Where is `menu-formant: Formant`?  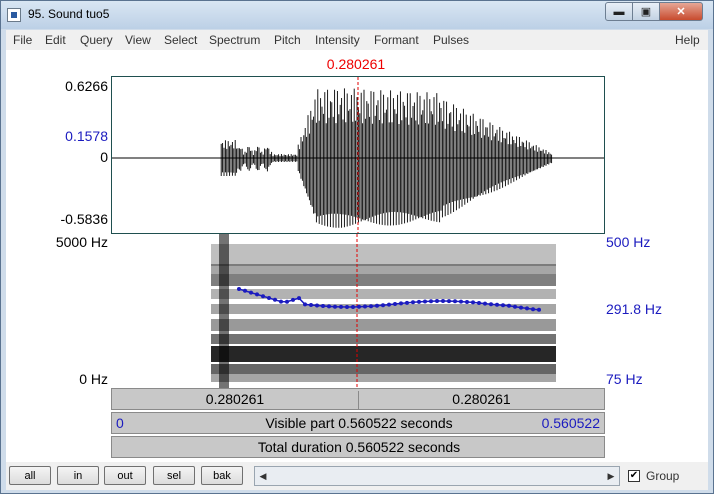 menu-formant: Formant is located at coordinates (396, 40).